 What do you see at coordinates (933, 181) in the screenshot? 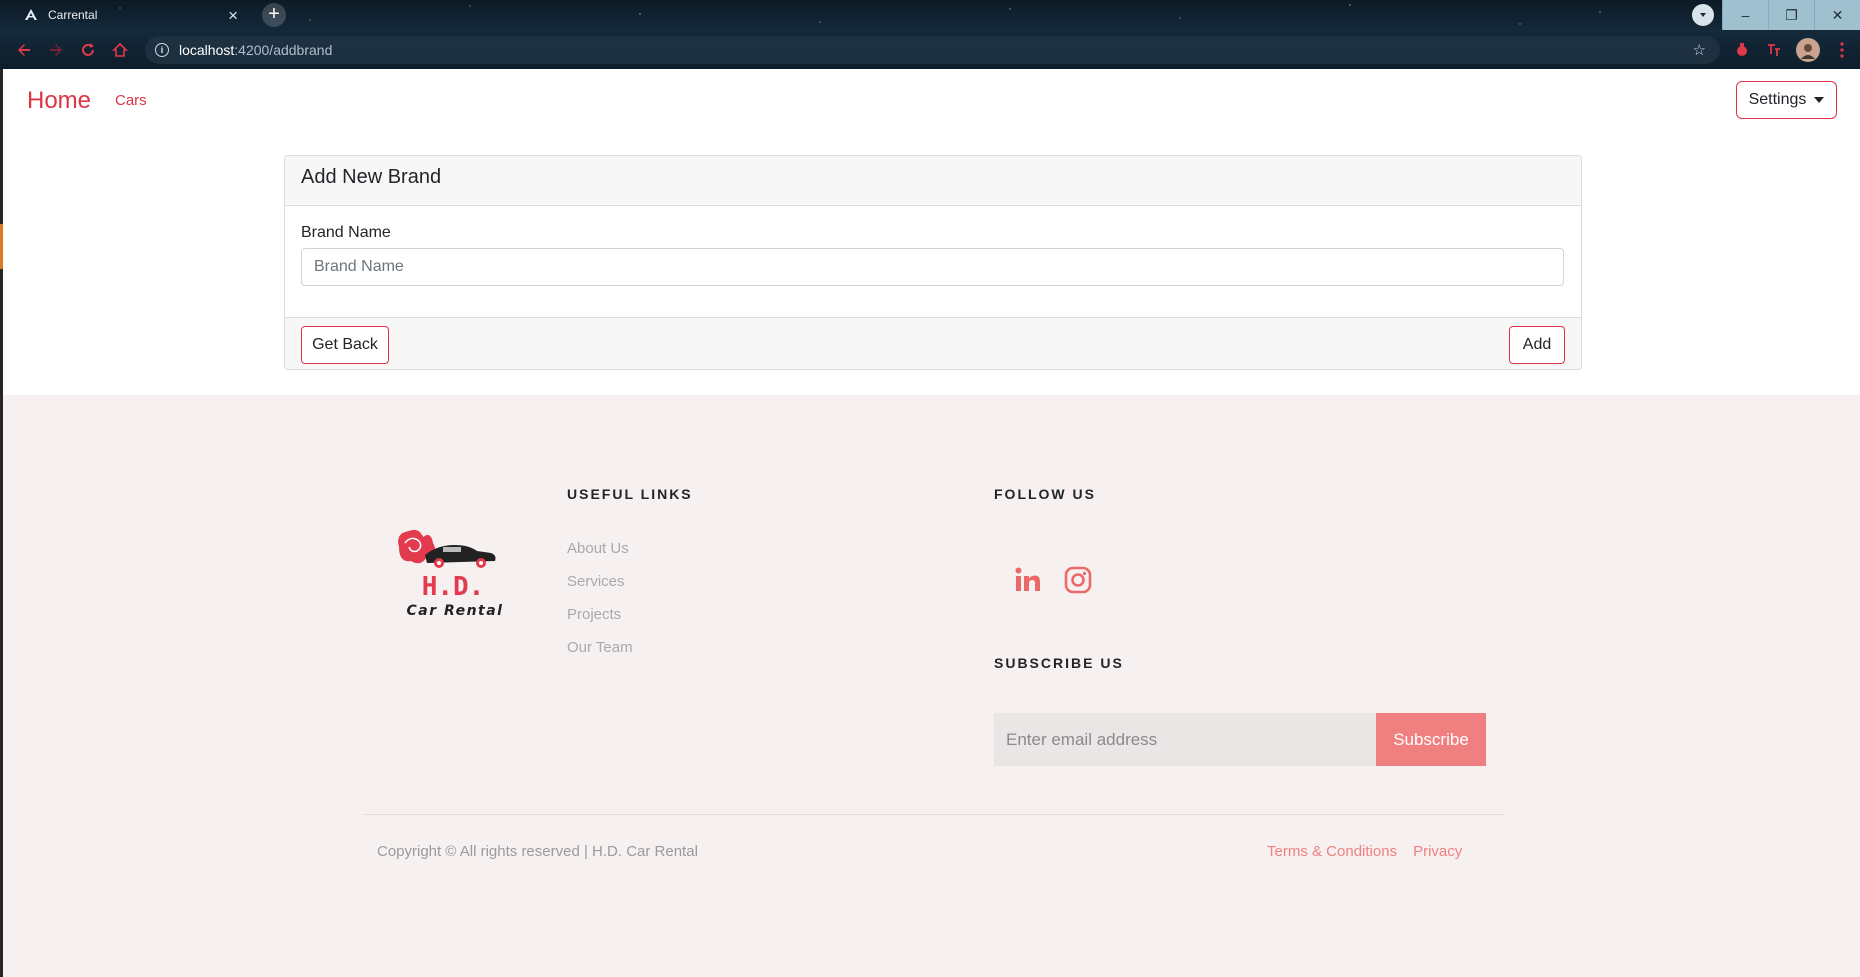
I see `card-header: Add New Brand` at bounding box center [933, 181].